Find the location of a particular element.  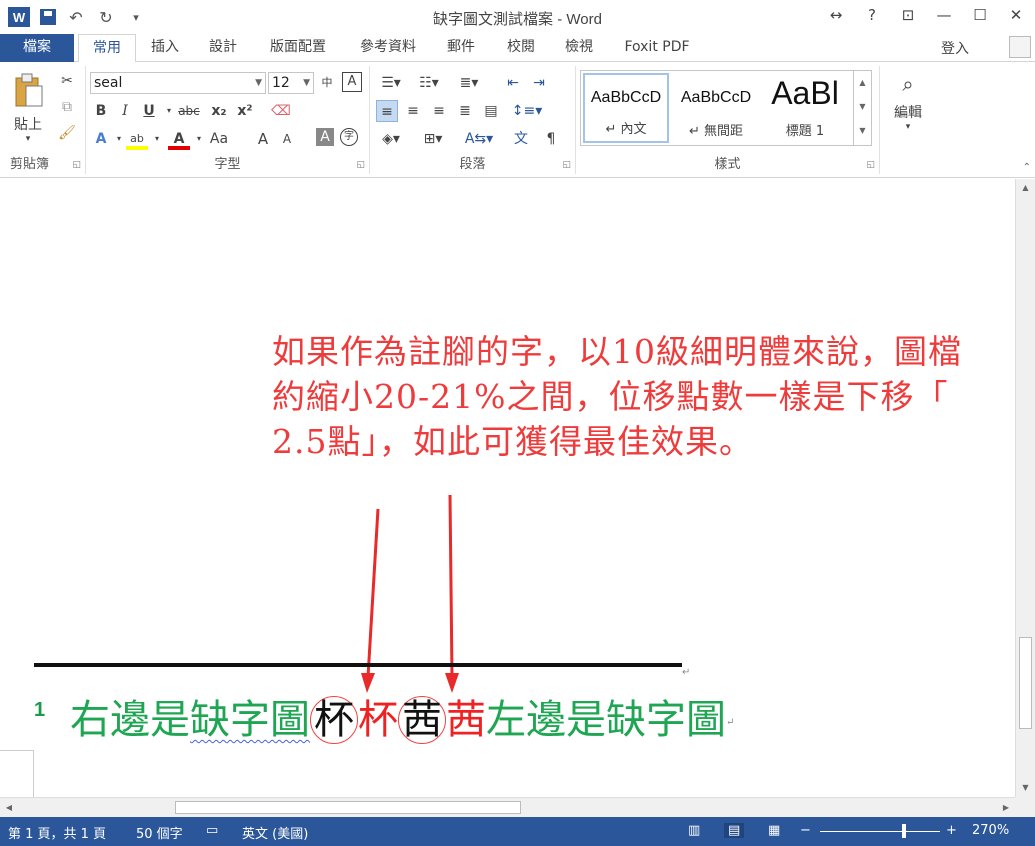

grow-font-button: A is located at coordinates (263, 139).